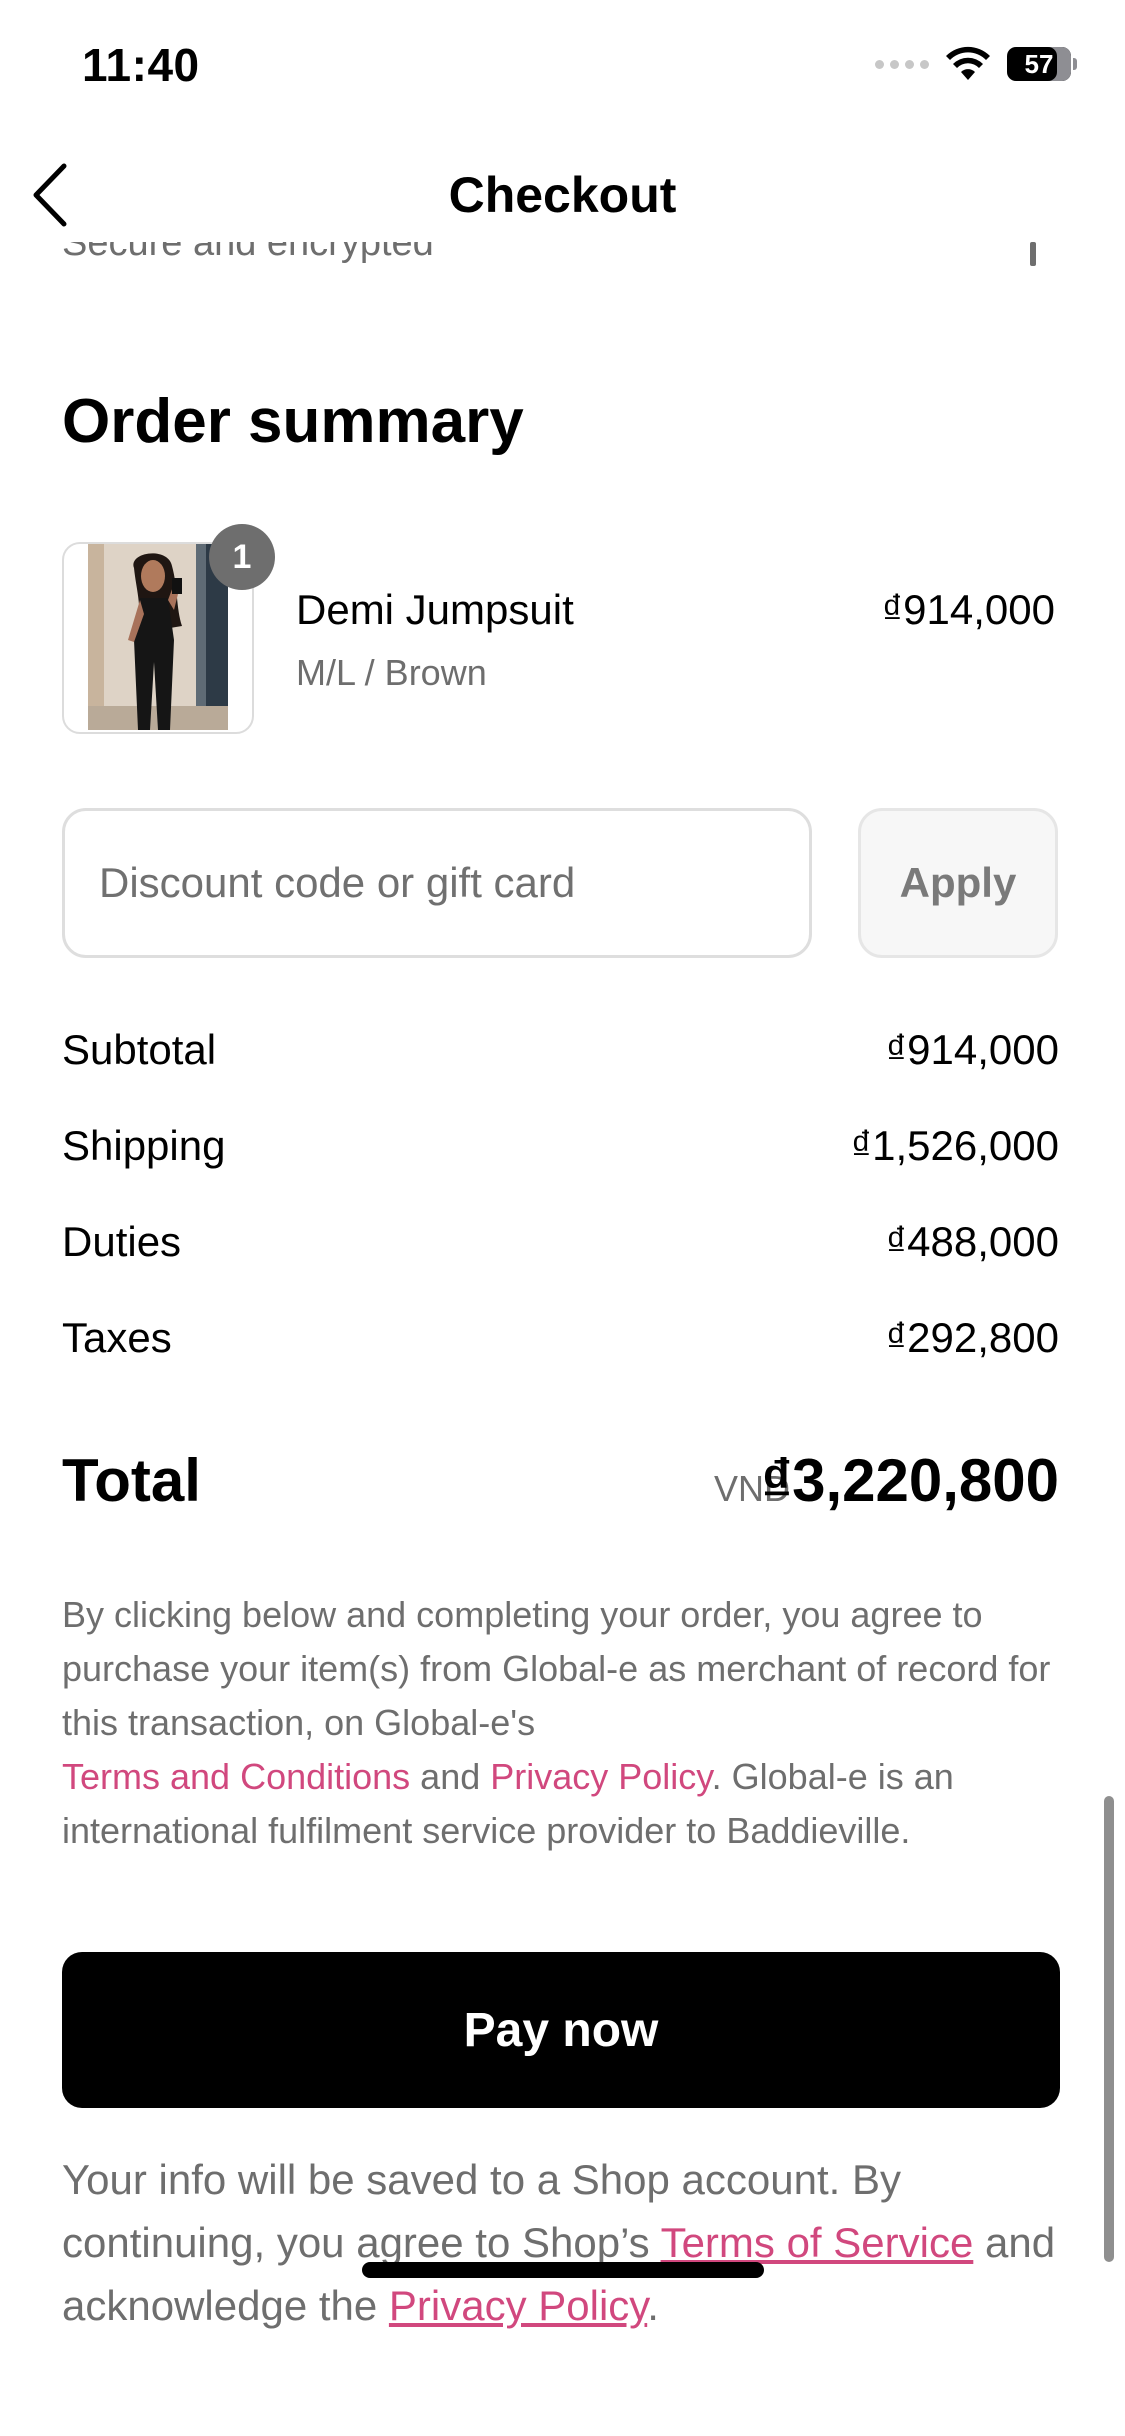 The width and height of the screenshot is (1125, 2436). Describe the element at coordinates (518, 2305) in the screenshot. I see `shop-privacy-policy-link: Privacy Policy` at that location.